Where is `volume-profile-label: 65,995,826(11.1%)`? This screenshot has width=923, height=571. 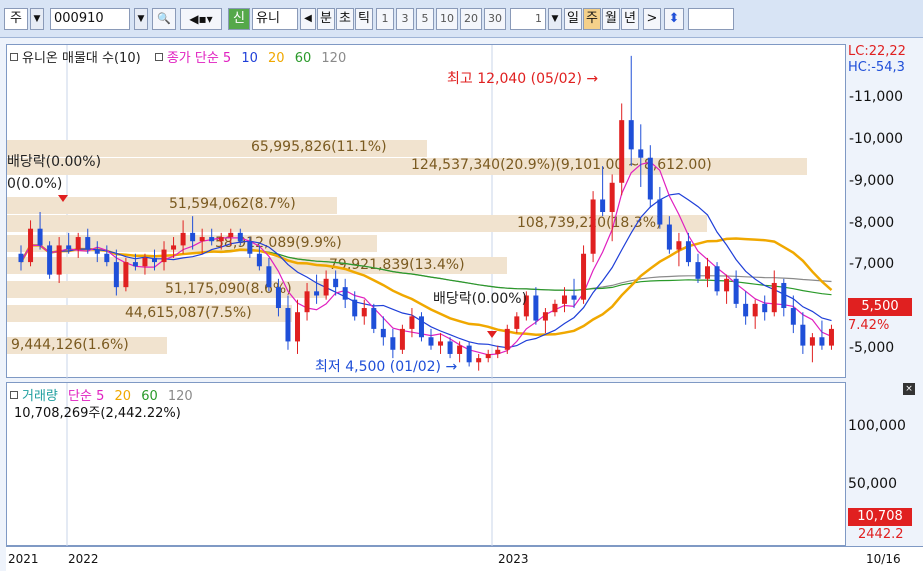
volume-profile-label: 65,995,826(11.1%) is located at coordinates (319, 147).